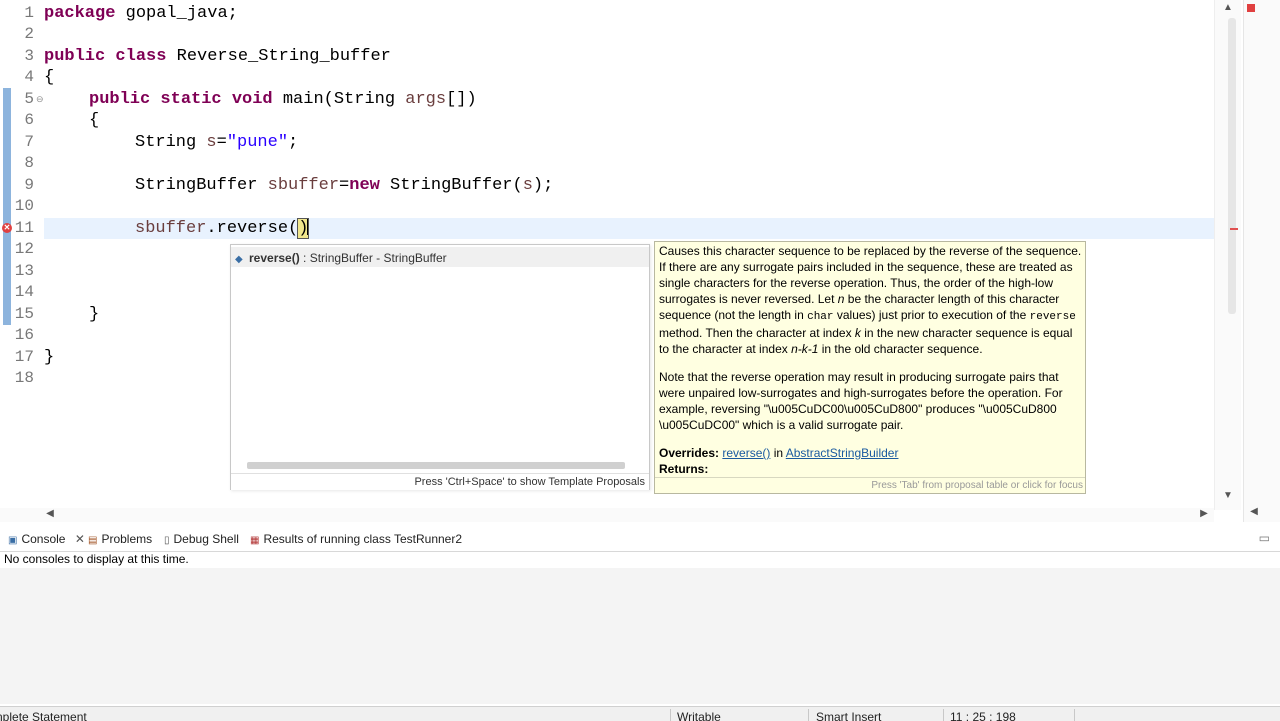 Image resolution: width=1280 pixels, height=721 pixels. Describe the element at coordinates (293, 142) in the screenshot. I see `code-text: ;` at that location.